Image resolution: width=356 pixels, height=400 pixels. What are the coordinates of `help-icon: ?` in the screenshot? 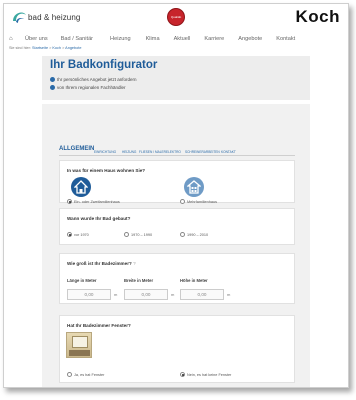 It's located at (134, 263).